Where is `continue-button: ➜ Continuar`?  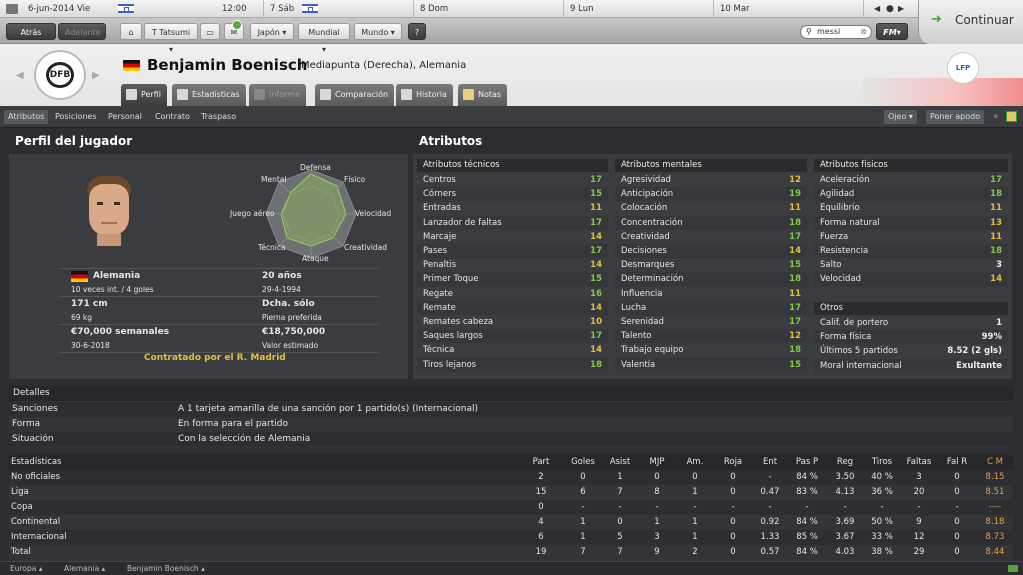 continue-button: ➜ Continuar is located at coordinates (970, 22).